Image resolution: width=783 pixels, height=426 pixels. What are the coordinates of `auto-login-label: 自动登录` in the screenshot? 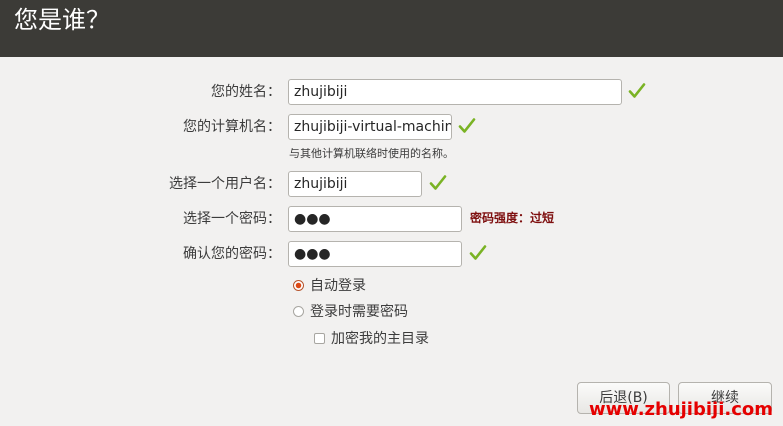 It's located at (338, 286).